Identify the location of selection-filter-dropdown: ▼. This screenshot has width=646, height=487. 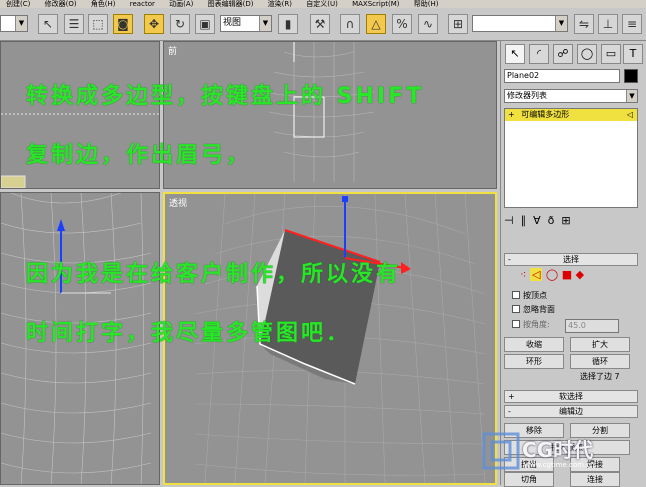
(14, 23).